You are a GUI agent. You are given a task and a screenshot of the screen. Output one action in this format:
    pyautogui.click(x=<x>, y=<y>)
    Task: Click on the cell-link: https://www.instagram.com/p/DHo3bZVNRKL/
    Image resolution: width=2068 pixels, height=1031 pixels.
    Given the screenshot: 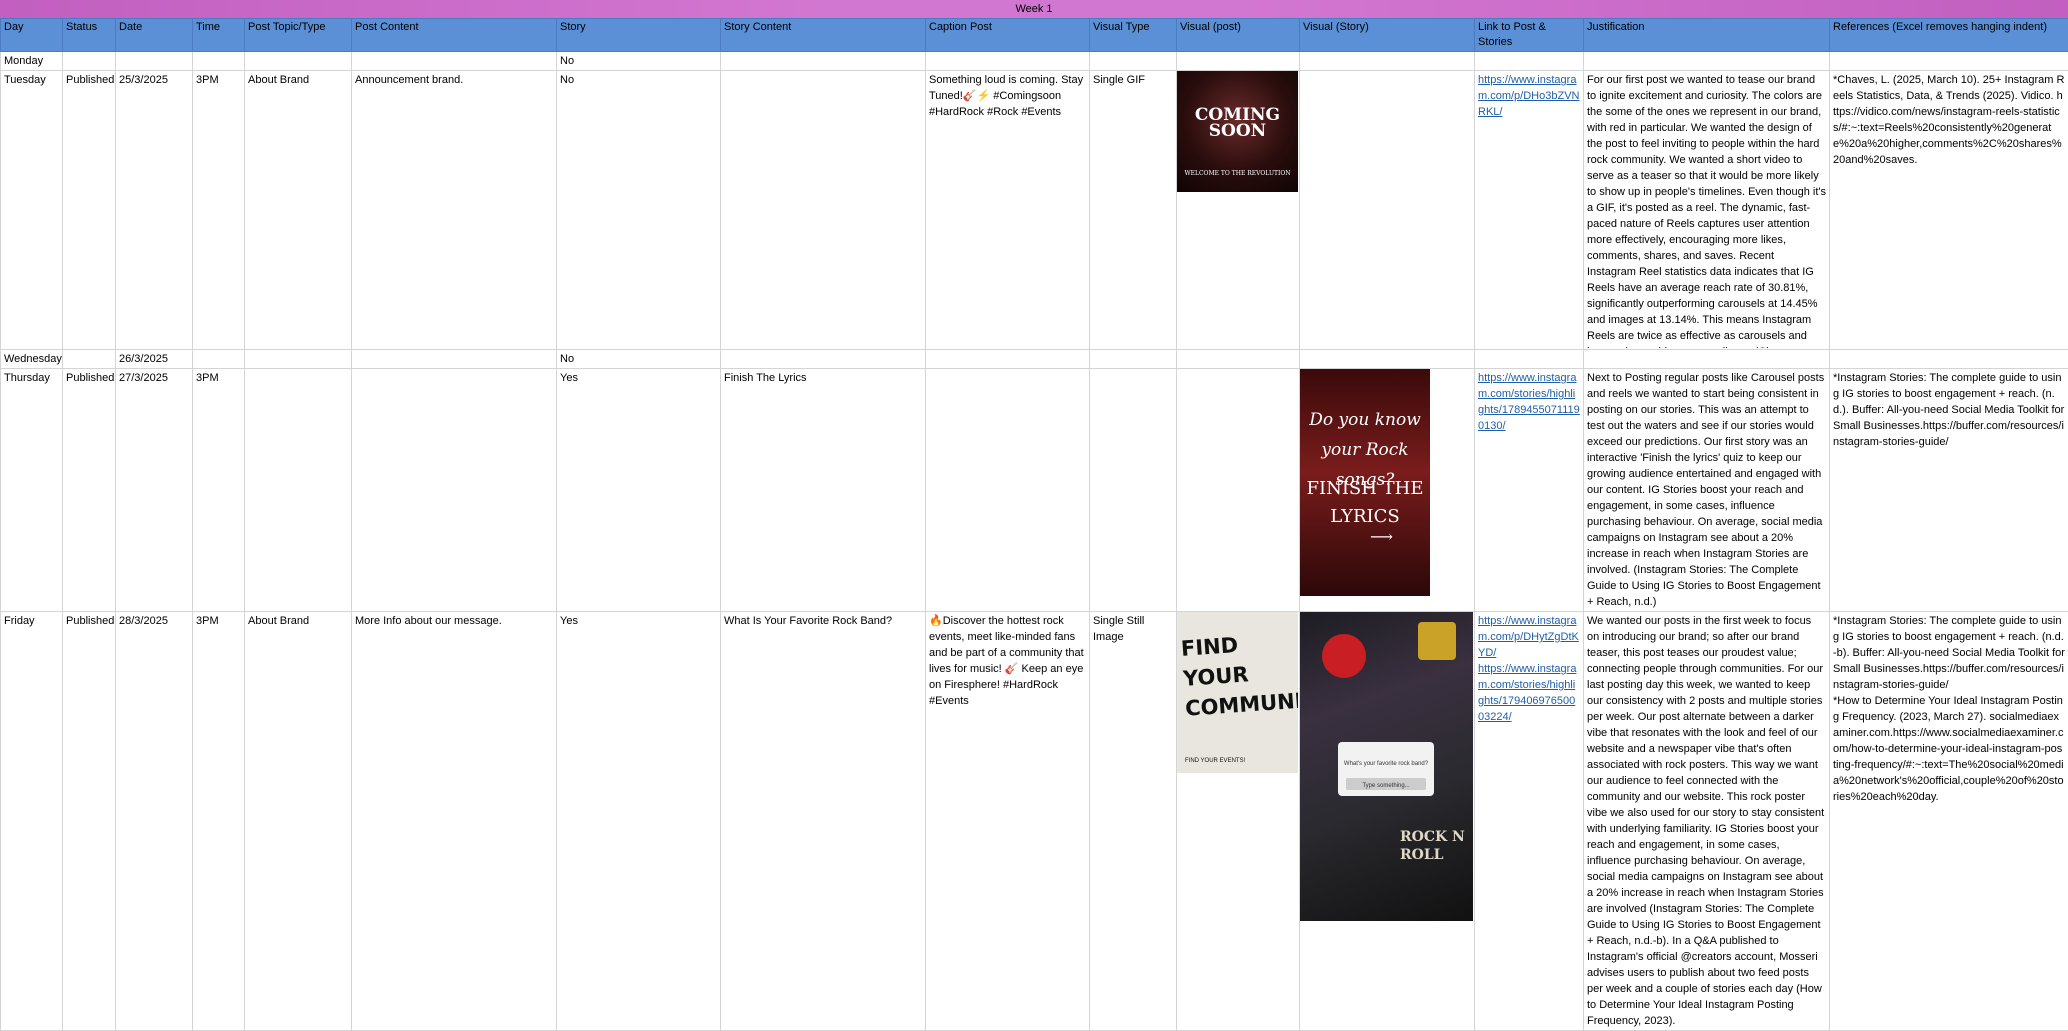 What is the action you would take?
    pyautogui.click(x=1529, y=210)
    